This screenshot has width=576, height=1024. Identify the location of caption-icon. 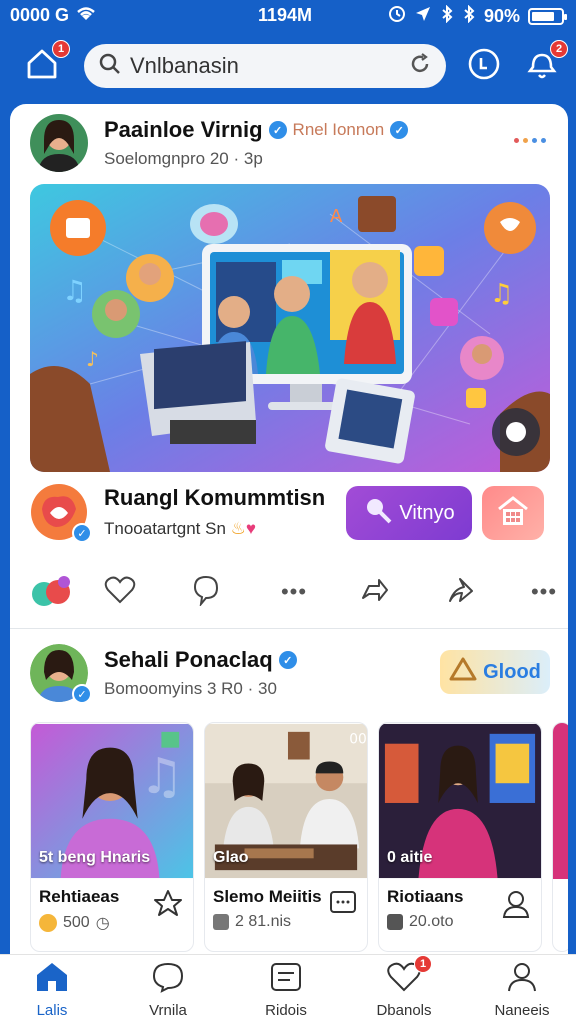
(343, 904).